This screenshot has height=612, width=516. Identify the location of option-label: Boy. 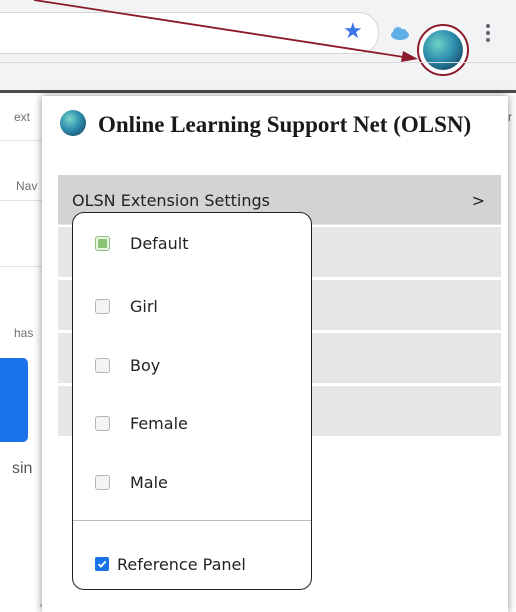
(145, 365).